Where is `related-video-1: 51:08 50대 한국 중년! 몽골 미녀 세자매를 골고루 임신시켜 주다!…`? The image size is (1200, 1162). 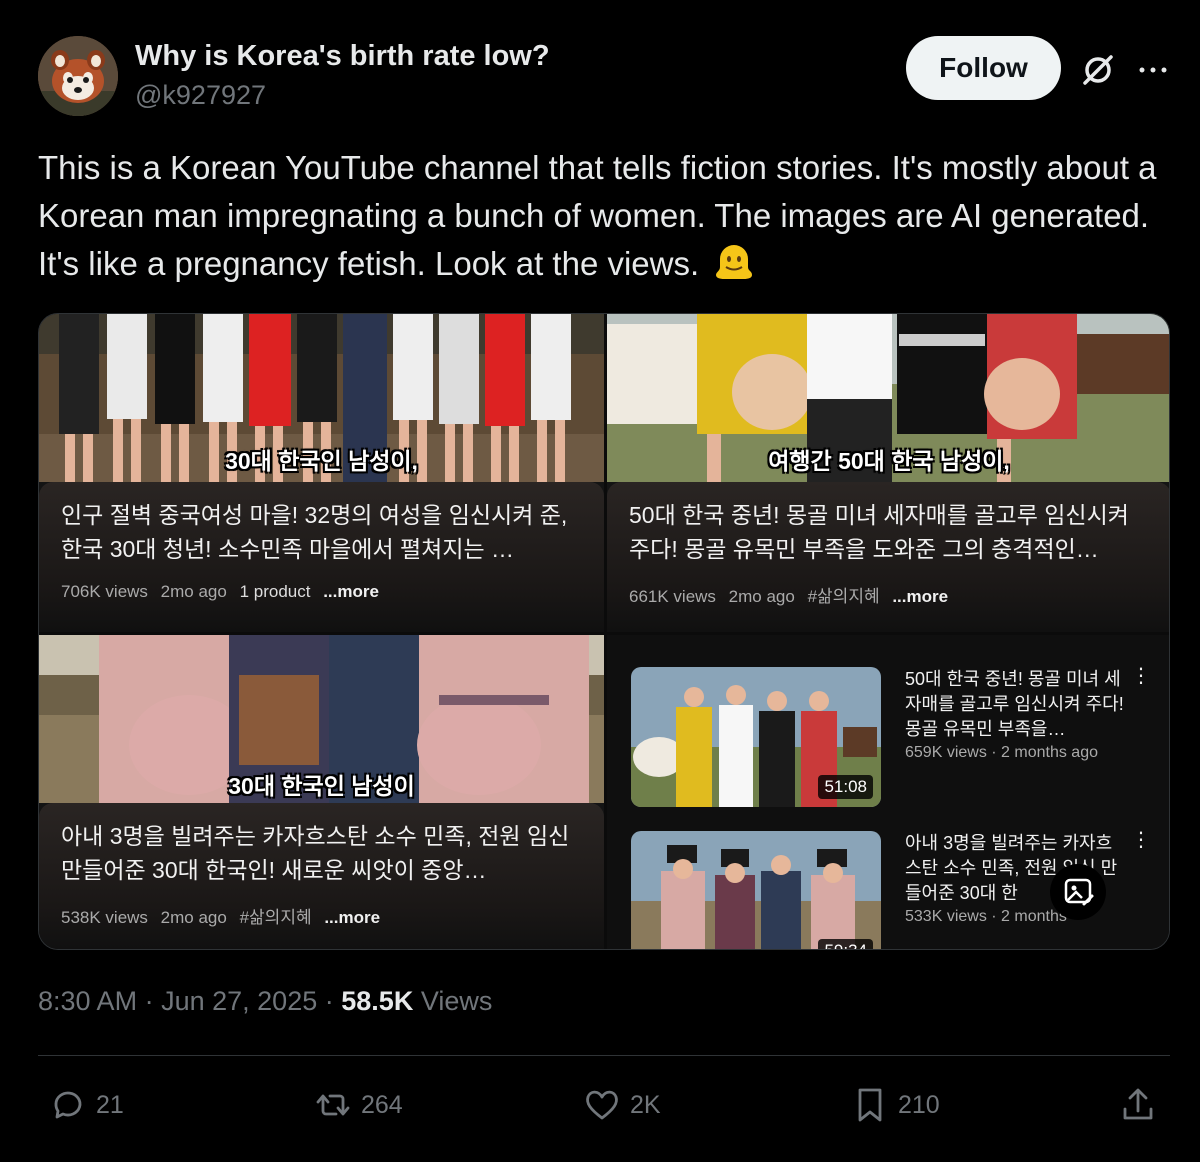 related-video-1: 51:08 50대 한국 중년! 몽골 미녀 세자매를 골고루 임신시켜 주다!… is located at coordinates (891, 736).